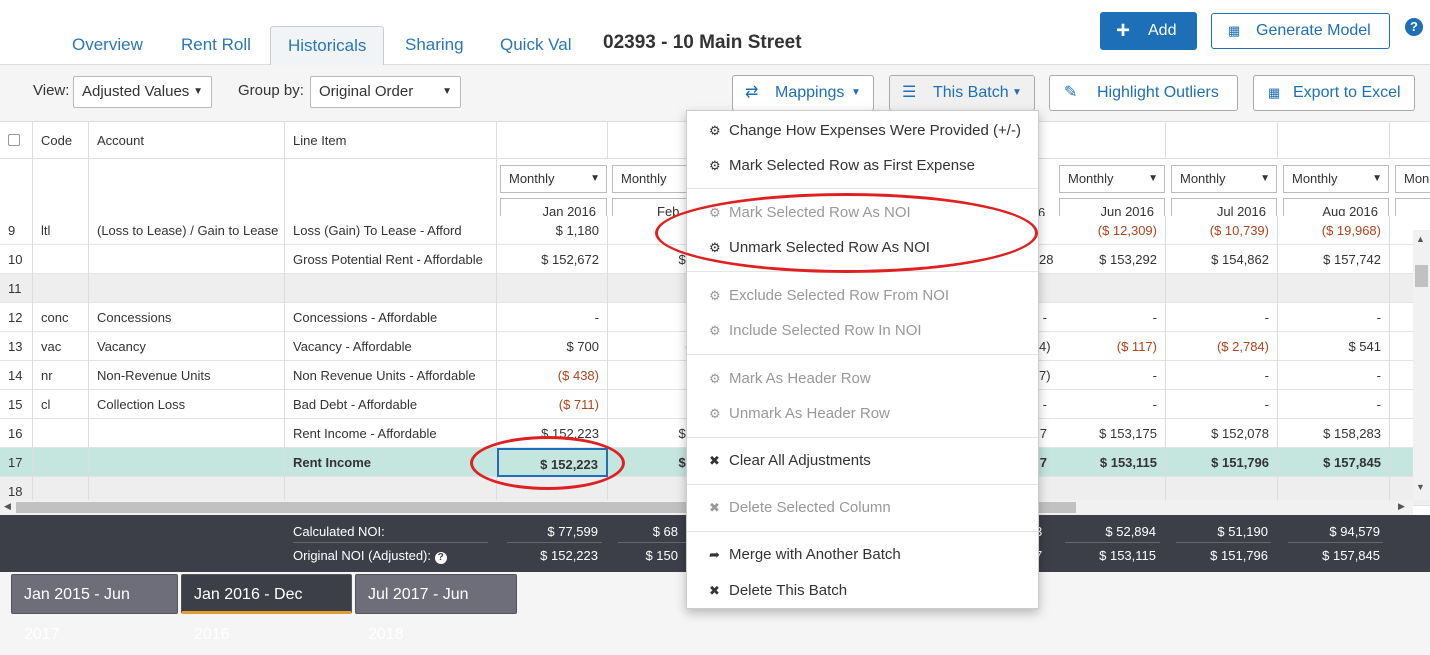  Describe the element at coordinates (1047, 375) in the screenshot. I see `cell-value: 7)` at that location.